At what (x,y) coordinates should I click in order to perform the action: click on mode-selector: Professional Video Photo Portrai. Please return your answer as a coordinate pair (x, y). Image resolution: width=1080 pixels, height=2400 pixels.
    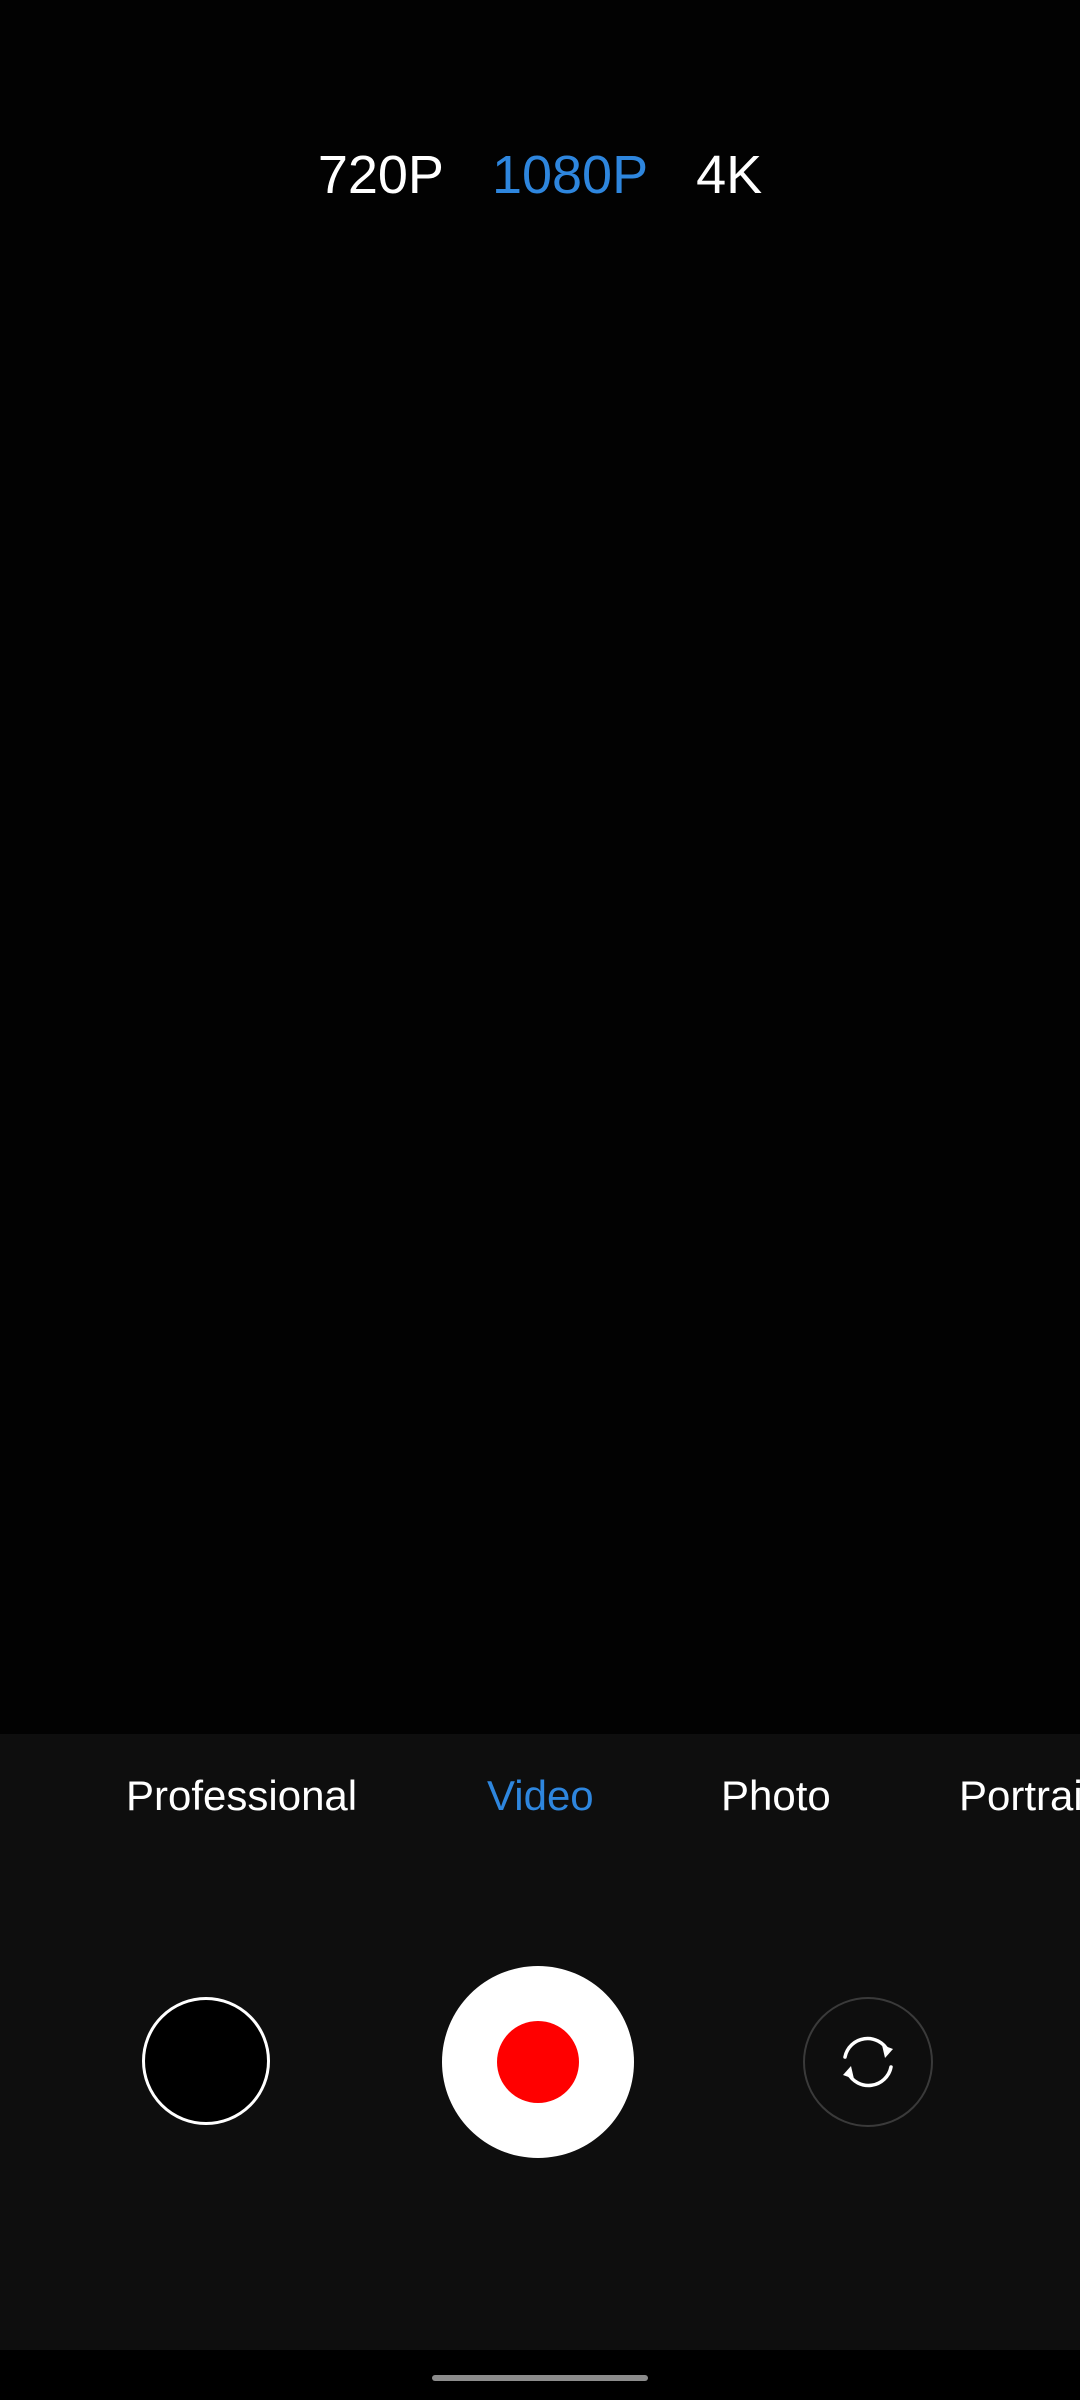
    Looking at the image, I should click on (540, 1798).